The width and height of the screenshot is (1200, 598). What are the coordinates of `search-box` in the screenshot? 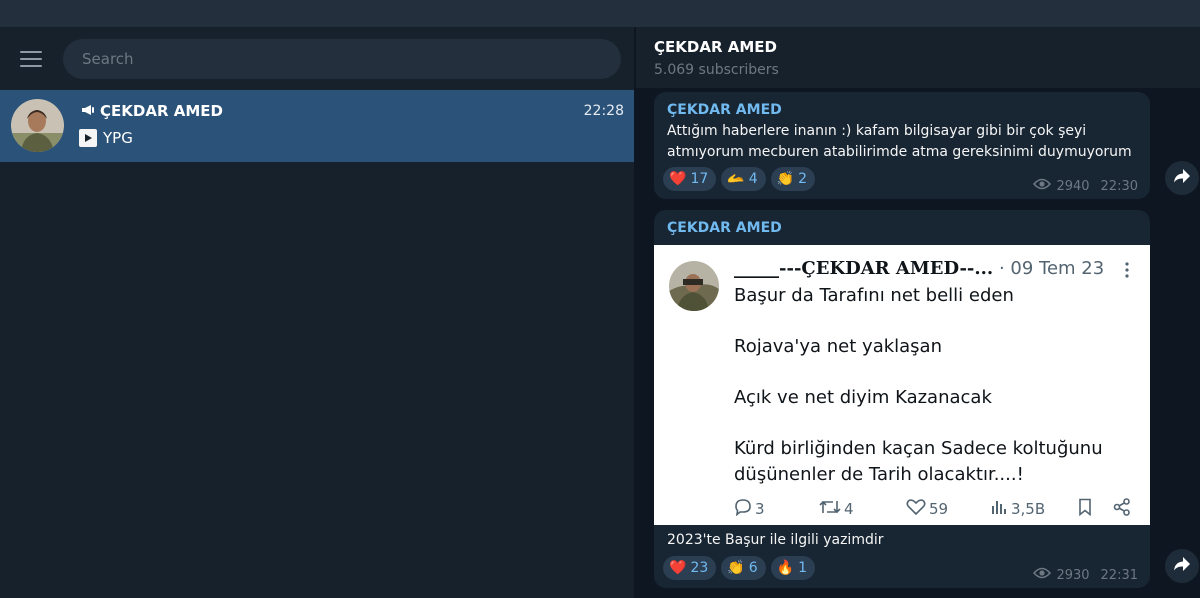 It's located at (342, 59).